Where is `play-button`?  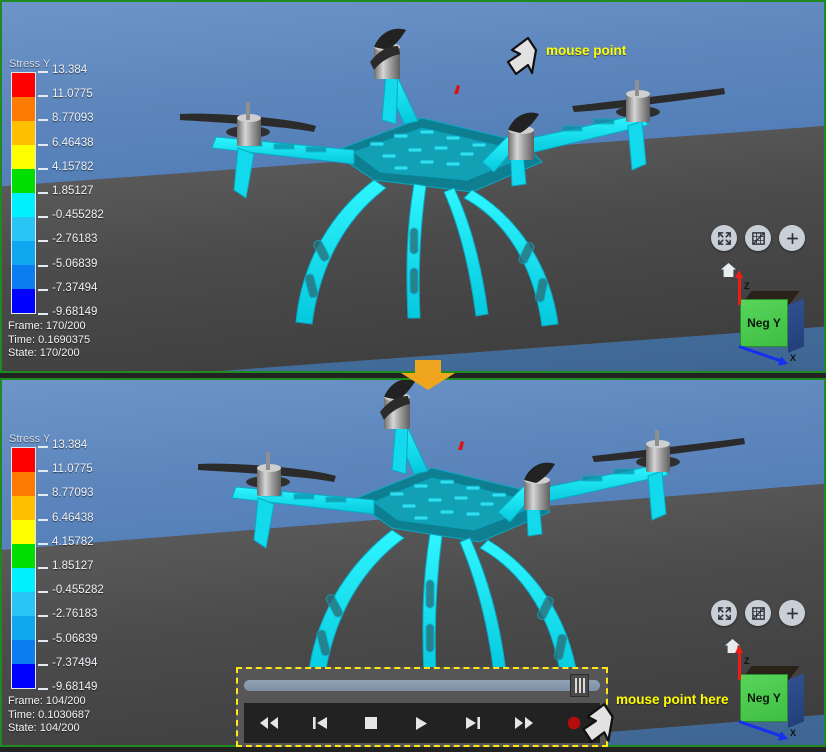
play-button is located at coordinates (422, 723).